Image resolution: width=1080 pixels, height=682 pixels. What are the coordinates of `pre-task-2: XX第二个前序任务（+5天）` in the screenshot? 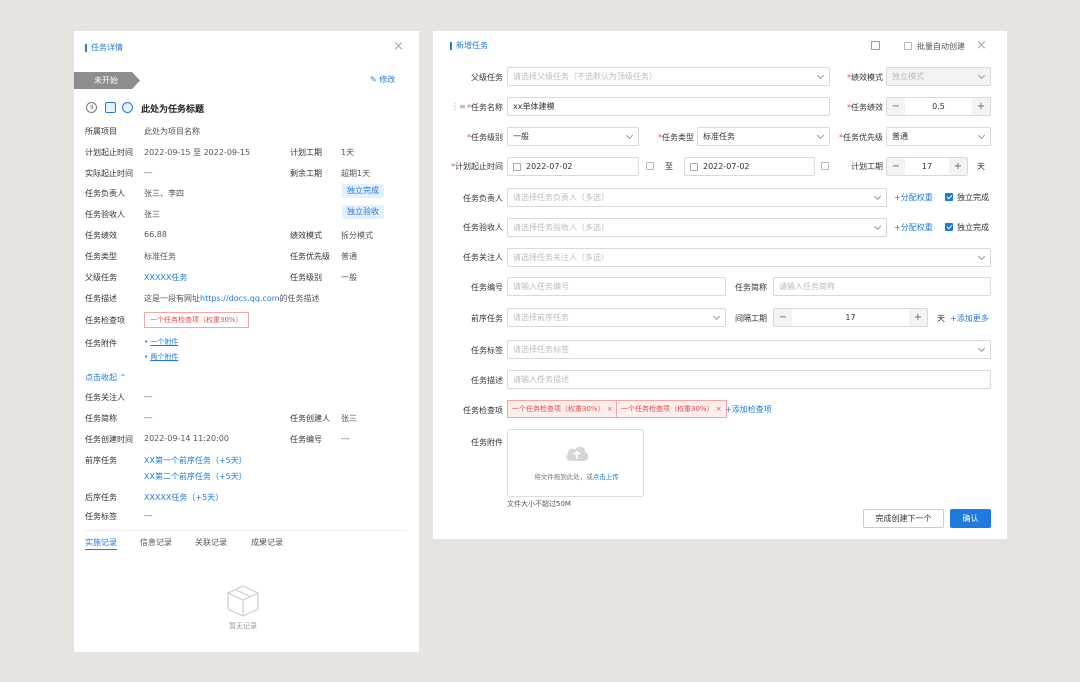 It's located at (195, 476).